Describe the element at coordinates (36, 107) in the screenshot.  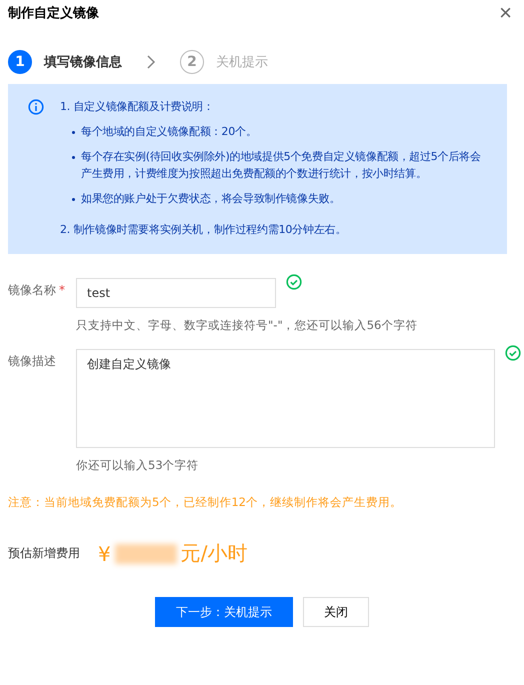
I see `info-icon` at that location.